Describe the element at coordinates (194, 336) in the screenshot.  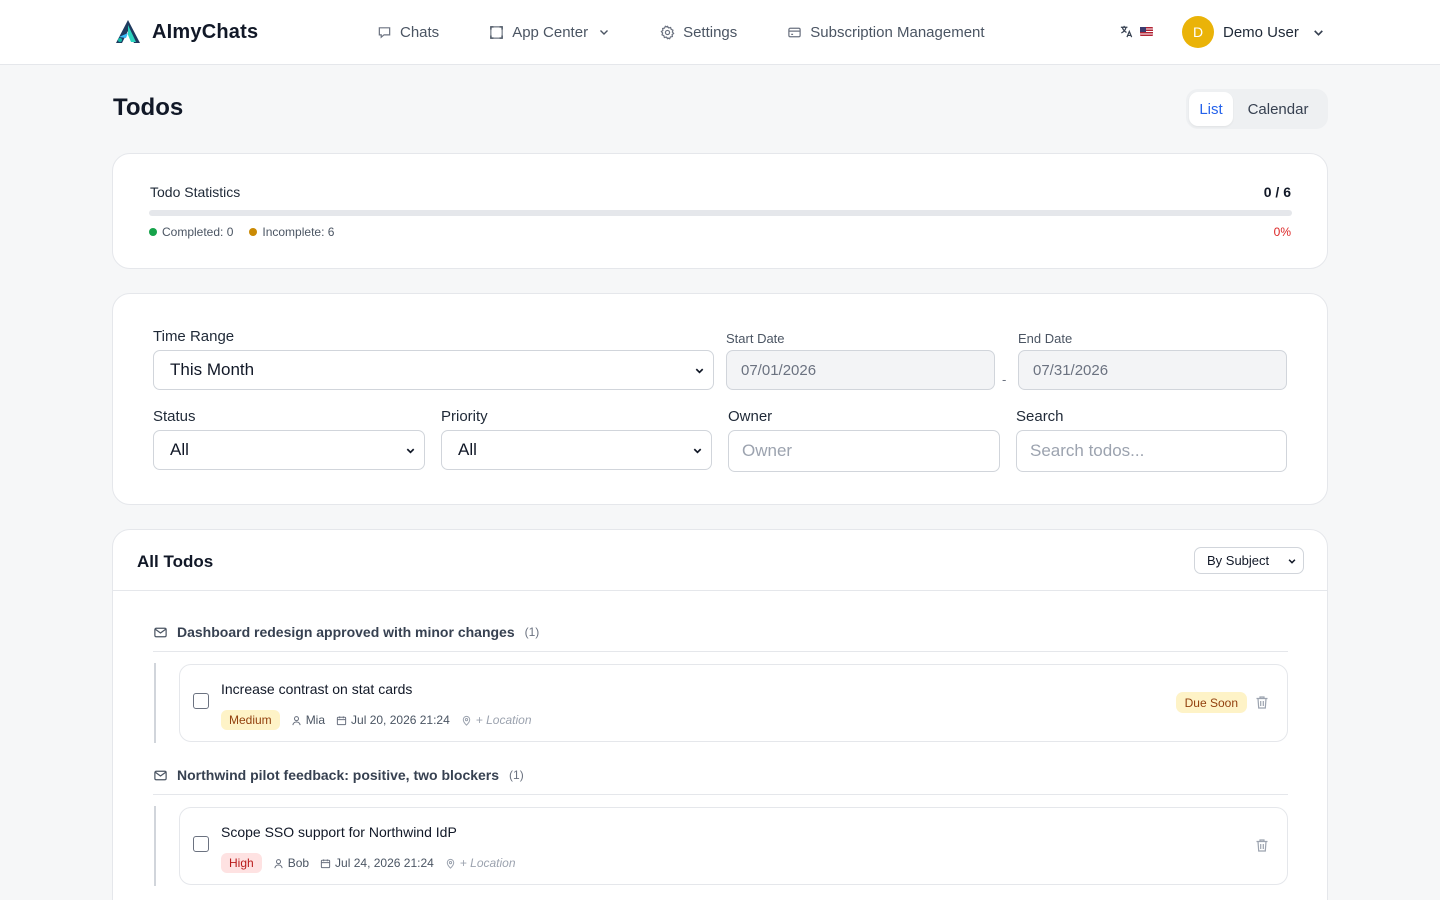
I see `time-range-label: Time Range` at that location.